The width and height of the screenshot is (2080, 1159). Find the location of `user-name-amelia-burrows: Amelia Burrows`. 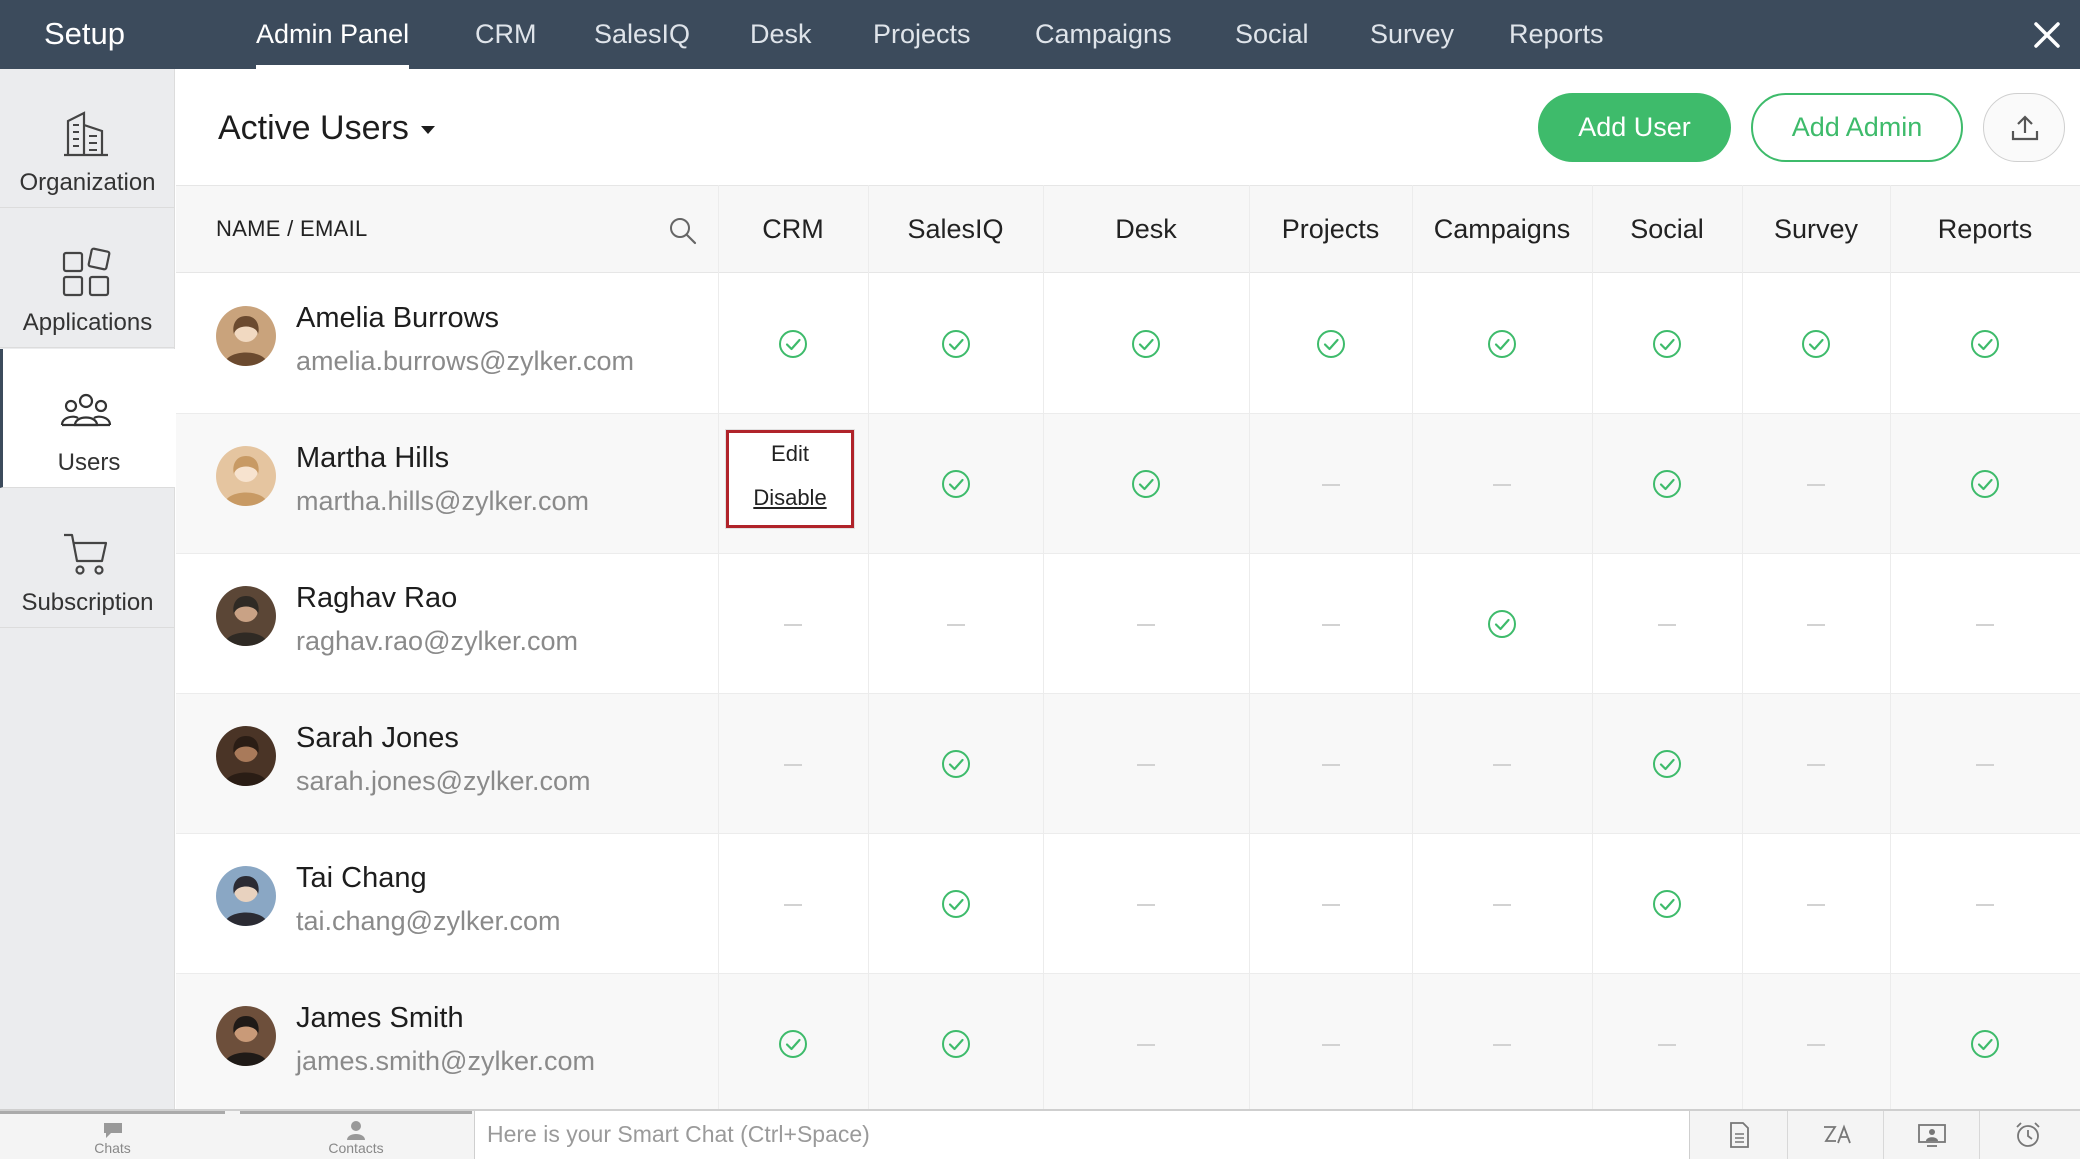

user-name-amelia-burrows: Amelia Burrows is located at coordinates (397, 318).